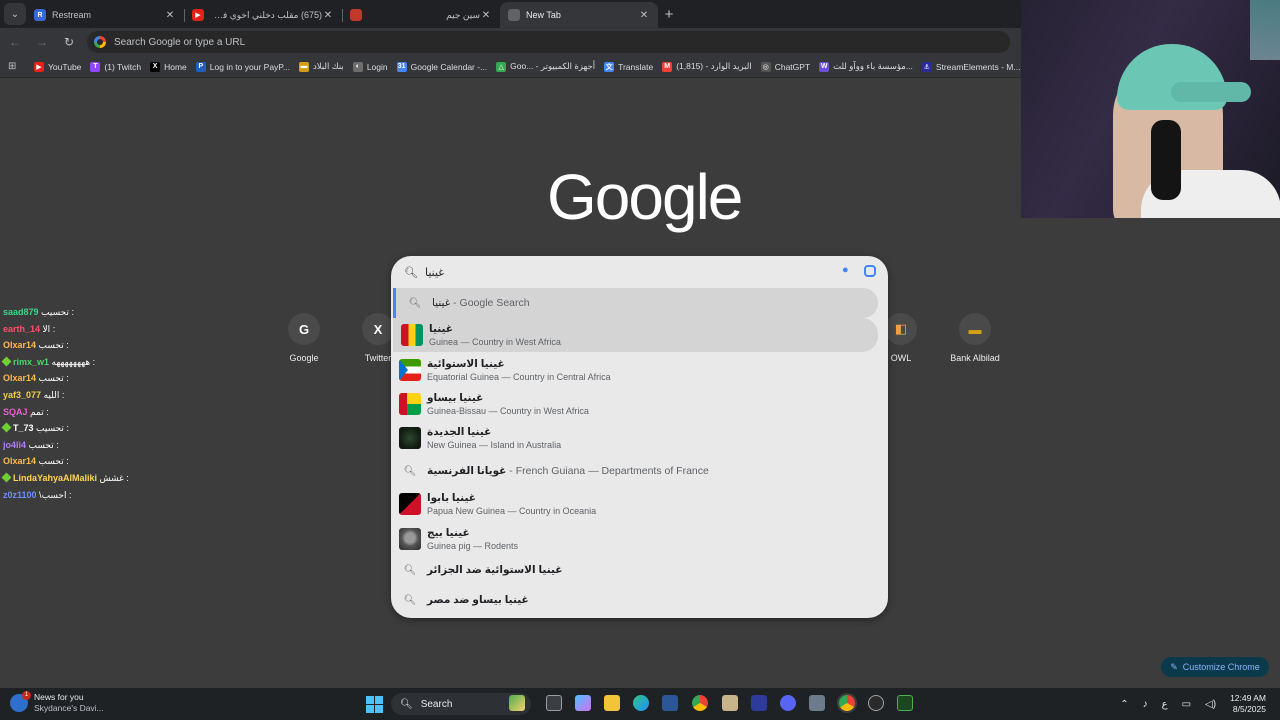 Image resolution: width=1280 pixels, height=720 pixels. What do you see at coordinates (412, 335) in the screenshot?
I see `suggestion-thumbnail` at bounding box center [412, 335].